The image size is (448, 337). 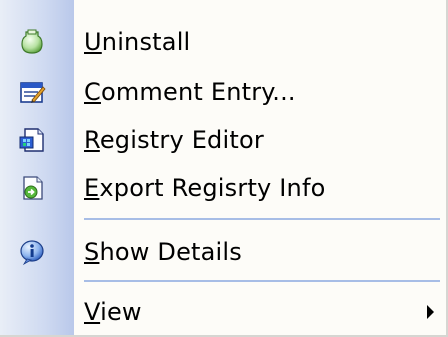 What do you see at coordinates (32, 188) in the screenshot?
I see `export-icon` at bounding box center [32, 188].